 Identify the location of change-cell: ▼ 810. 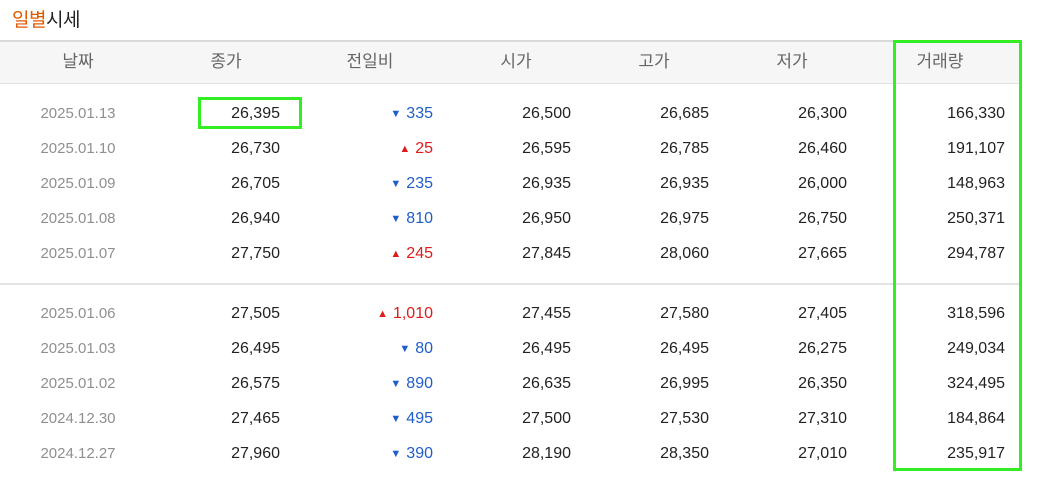
(411, 218).